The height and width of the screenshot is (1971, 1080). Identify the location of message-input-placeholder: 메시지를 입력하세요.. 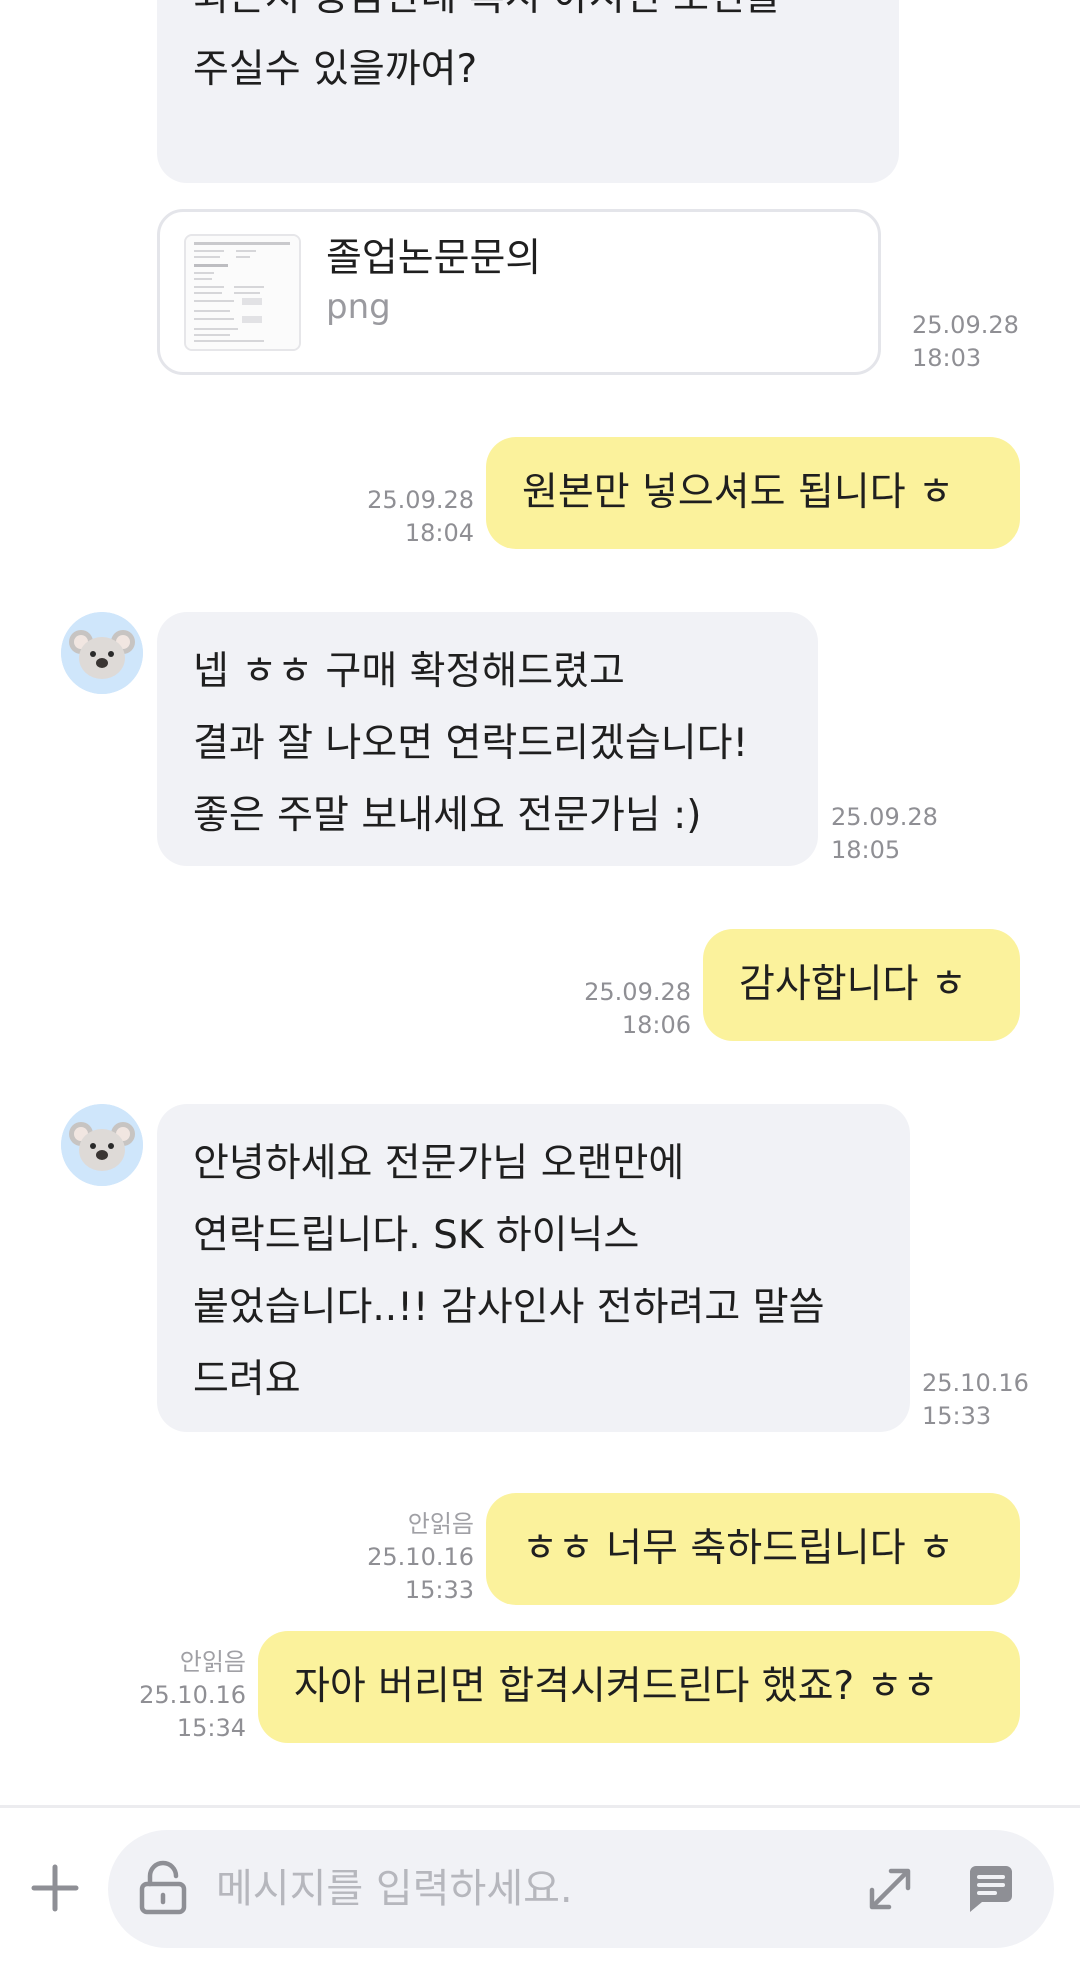
(394, 1889).